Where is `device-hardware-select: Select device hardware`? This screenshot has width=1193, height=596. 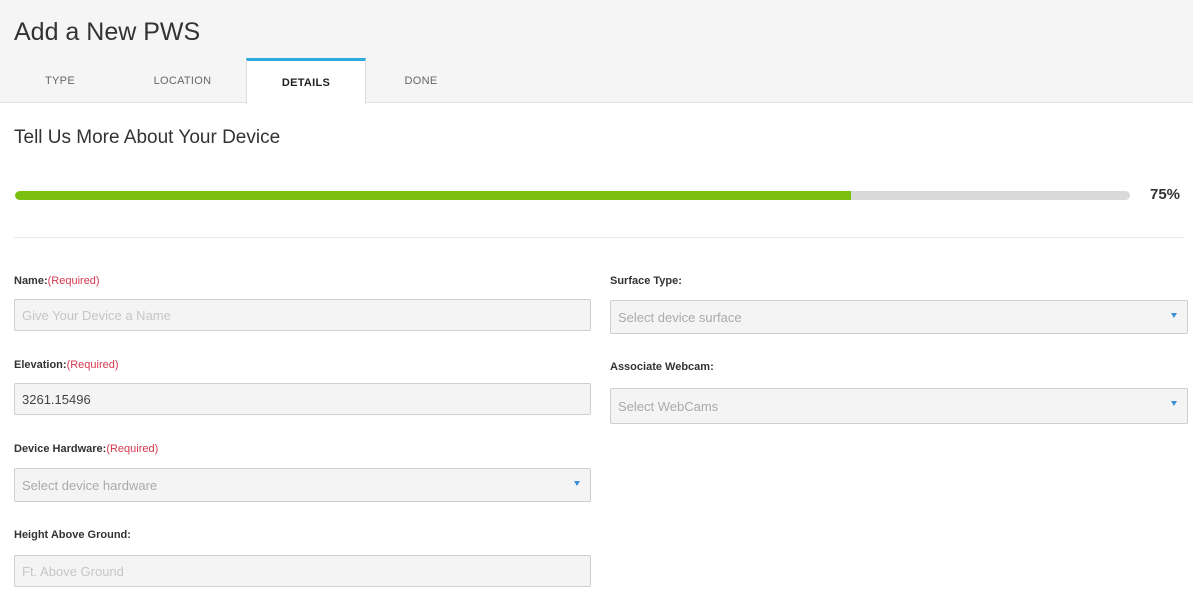 device-hardware-select: Select device hardware is located at coordinates (302, 485).